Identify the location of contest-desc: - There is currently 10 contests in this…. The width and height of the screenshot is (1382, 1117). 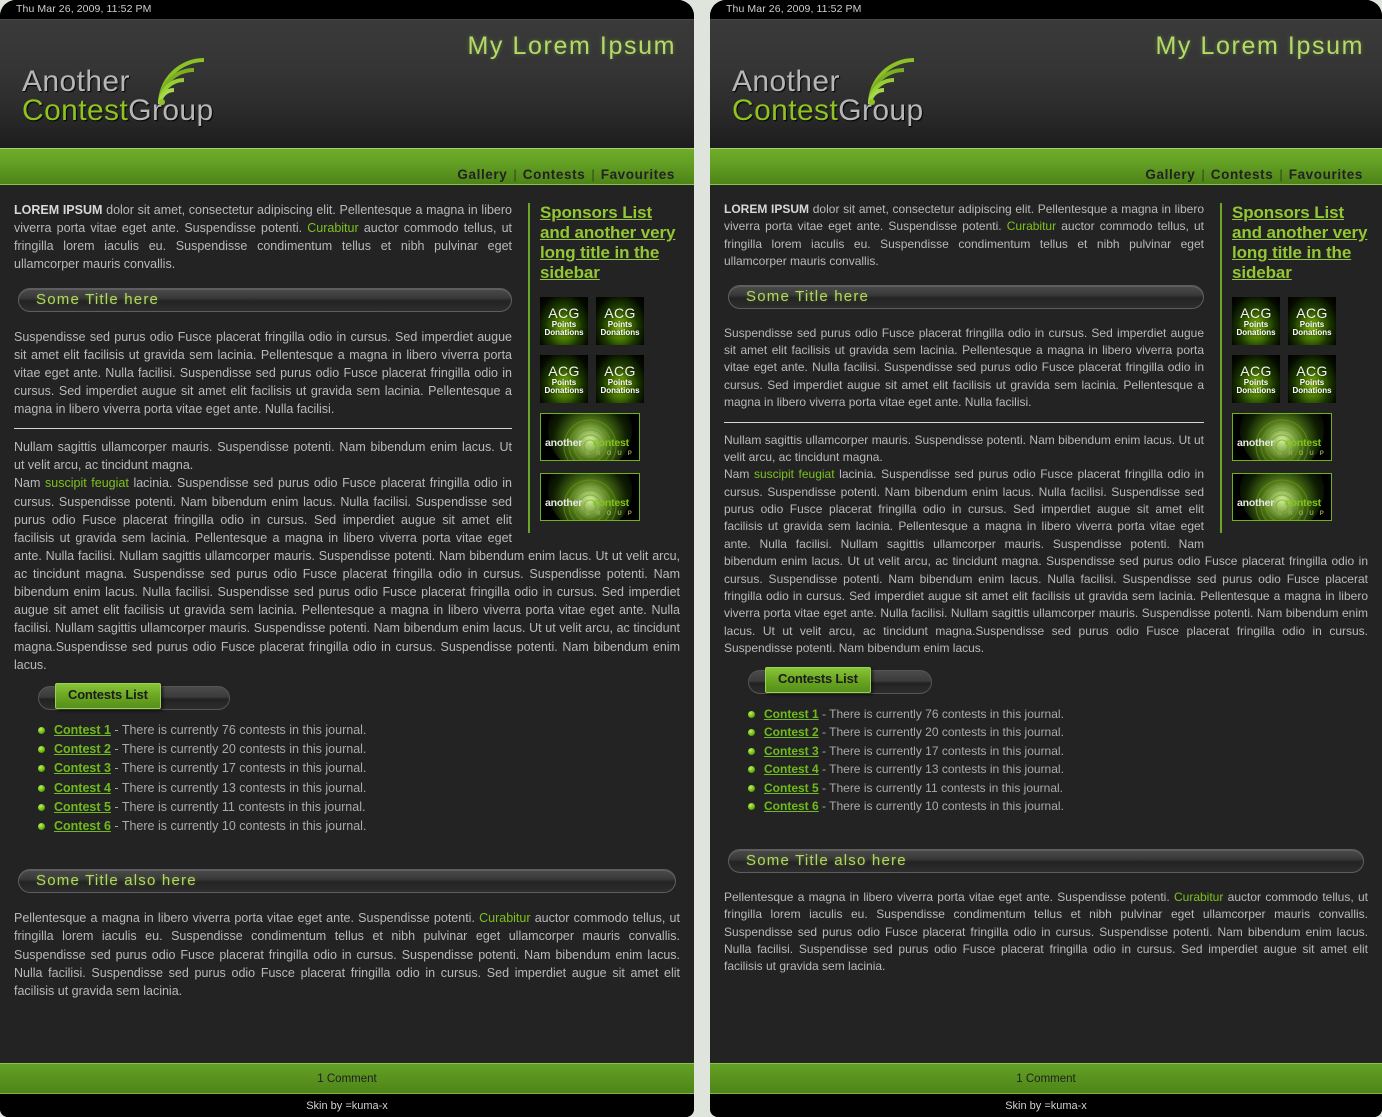
(941, 806).